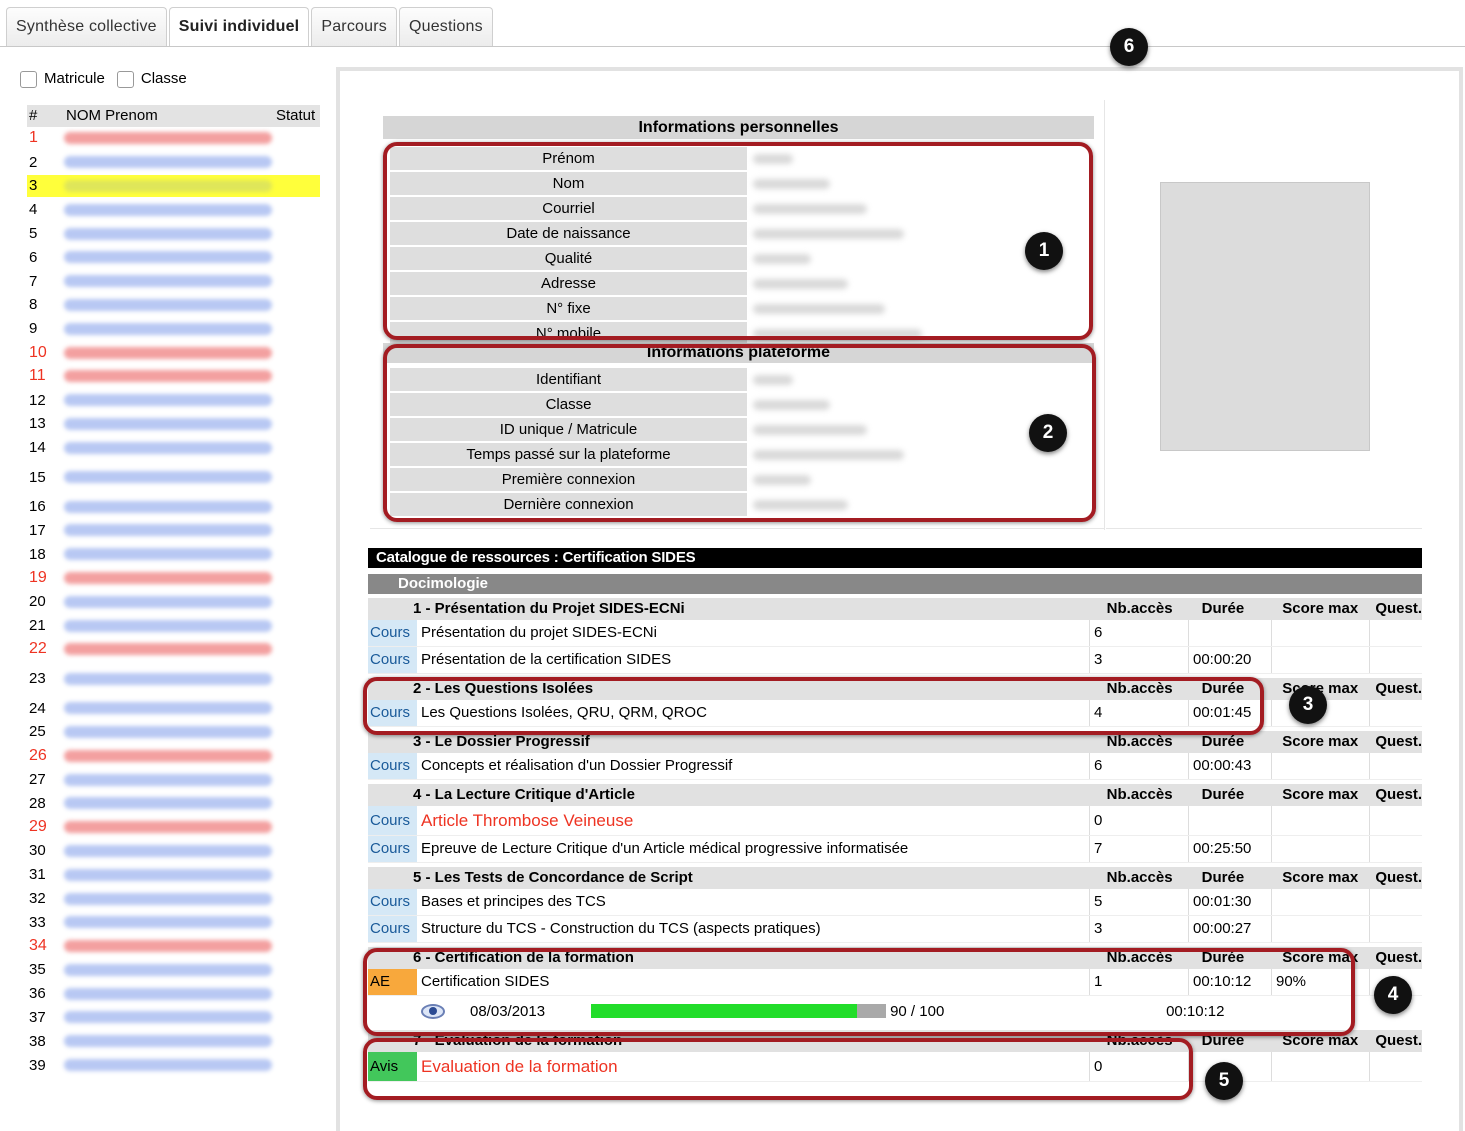  Describe the element at coordinates (28, 79) in the screenshot. I see `matricule-checkbox` at that location.